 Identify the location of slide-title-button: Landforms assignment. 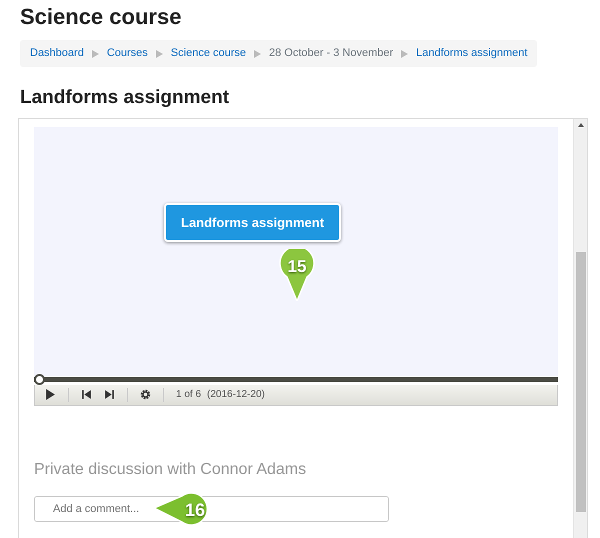
(253, 222).